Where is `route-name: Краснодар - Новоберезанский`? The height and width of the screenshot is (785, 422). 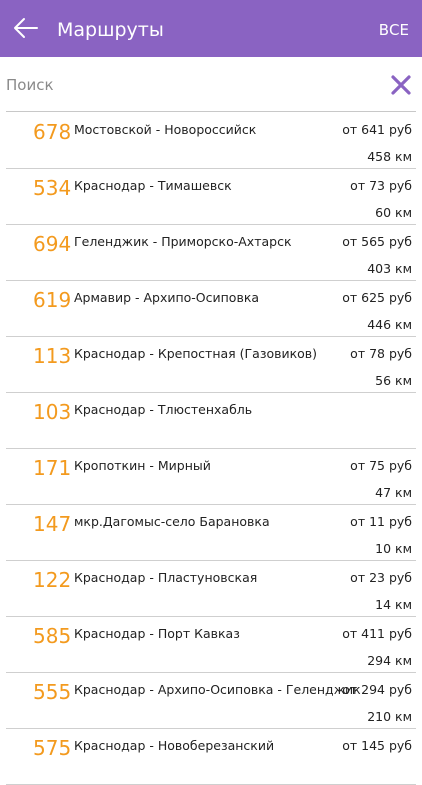 route-name: Краснодар - Новоберезанский is located at coordinates (174, 745).